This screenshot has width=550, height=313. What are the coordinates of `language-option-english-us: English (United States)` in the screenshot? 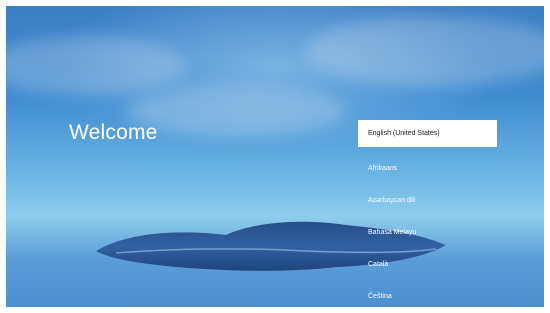 It's located at (427, 133).